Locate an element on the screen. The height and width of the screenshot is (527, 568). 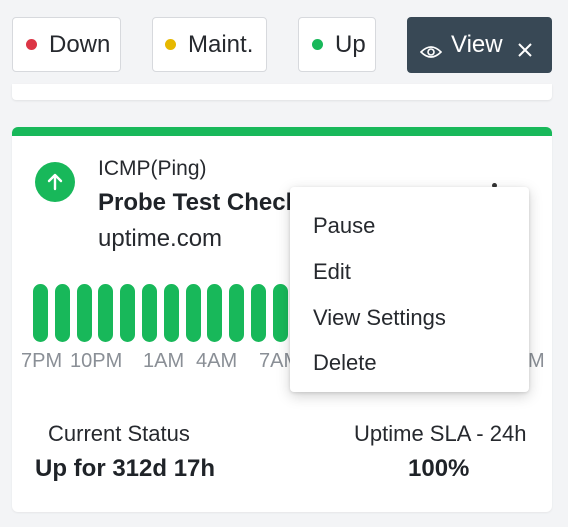
filter-chip-label: Down is located at coordinates (80, 44).